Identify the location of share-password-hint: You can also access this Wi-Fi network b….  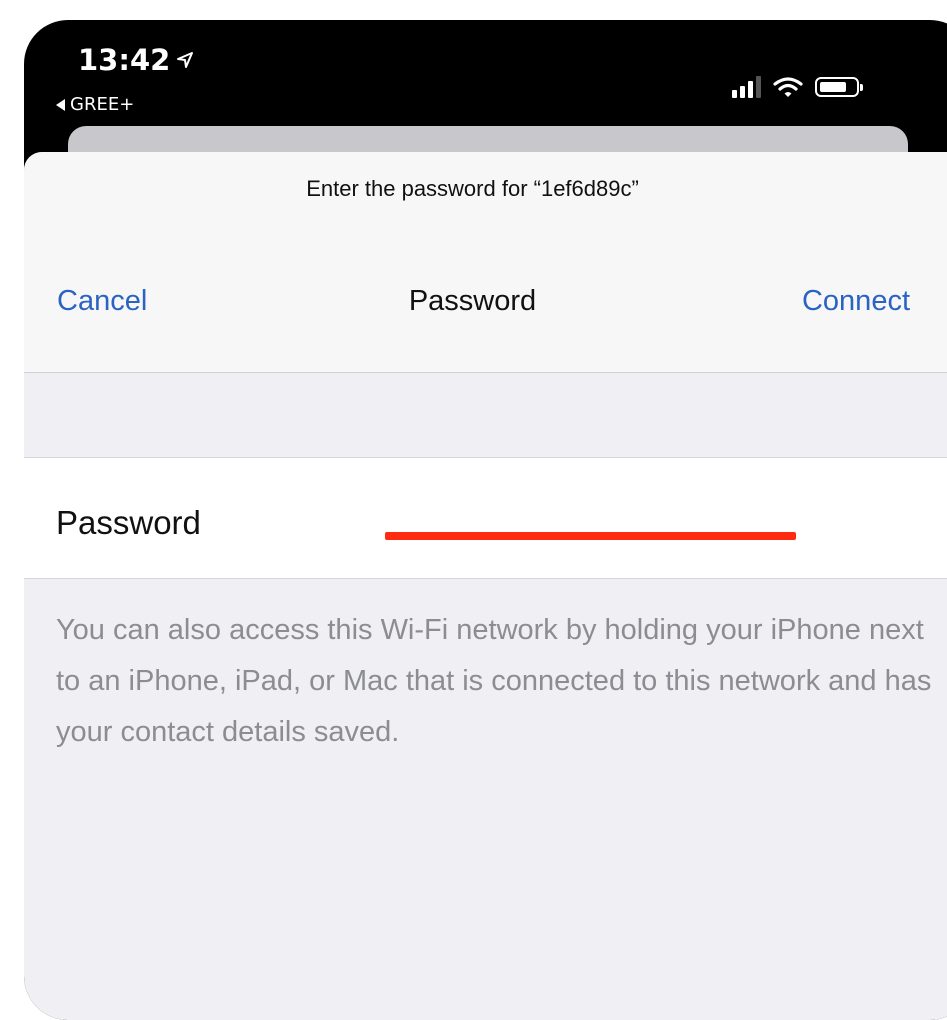
(494, 681).